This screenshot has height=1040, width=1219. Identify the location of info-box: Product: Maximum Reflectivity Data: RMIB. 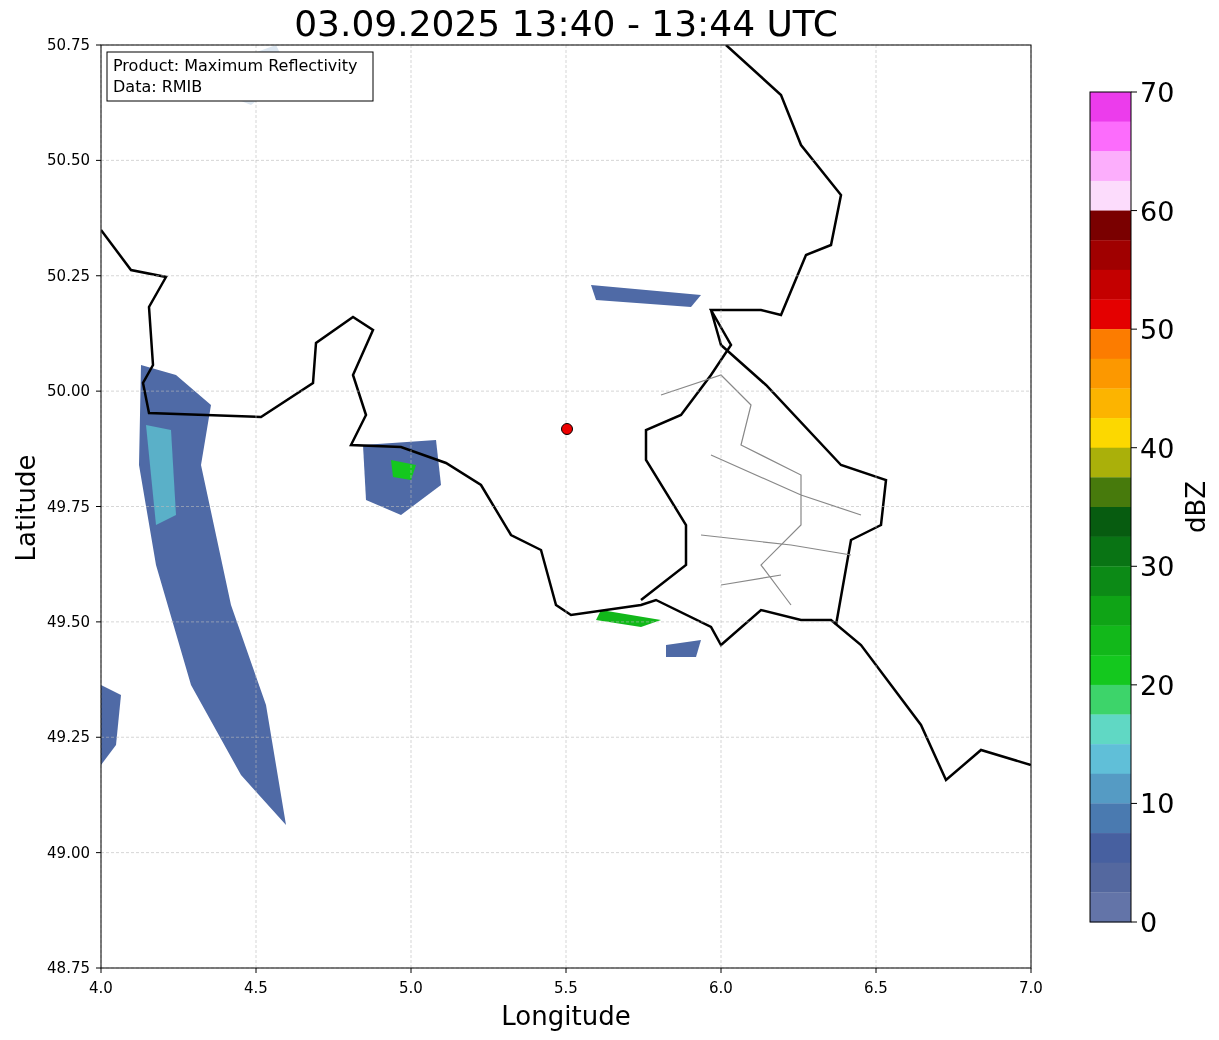
(240, 76).